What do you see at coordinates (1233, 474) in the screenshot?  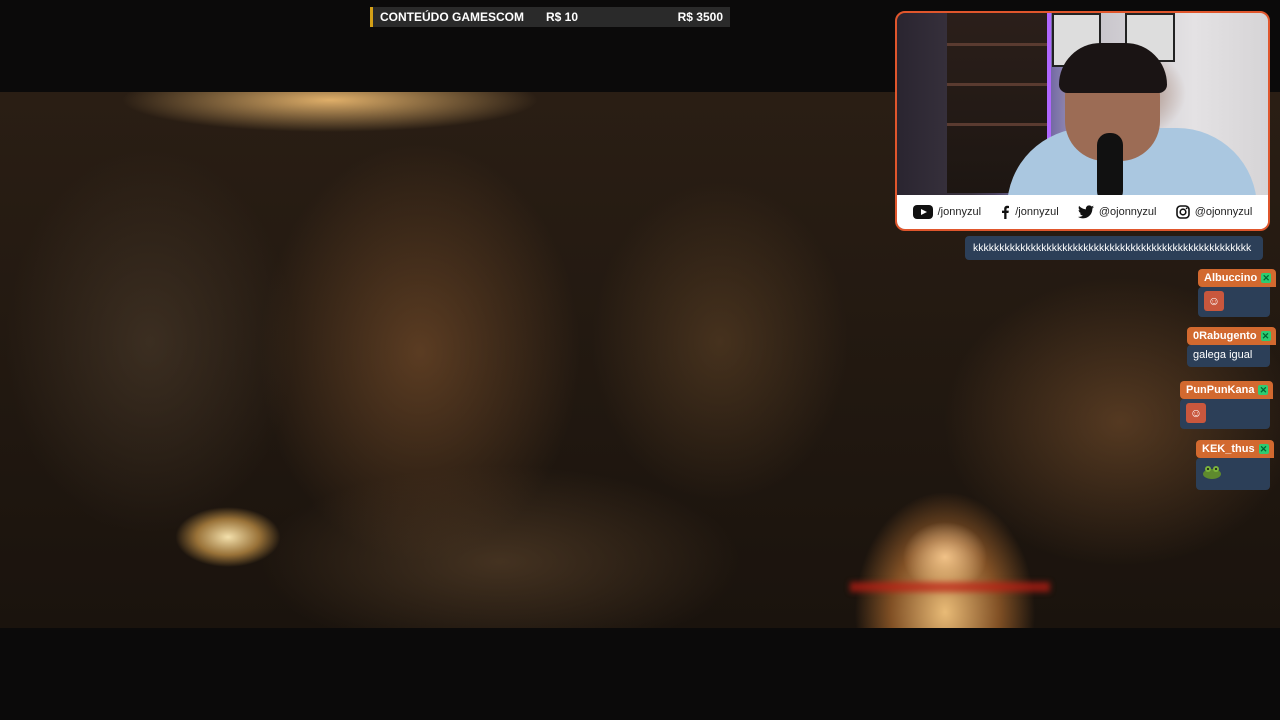 I see `chat-message-body` at bounding box center [1233, 474].